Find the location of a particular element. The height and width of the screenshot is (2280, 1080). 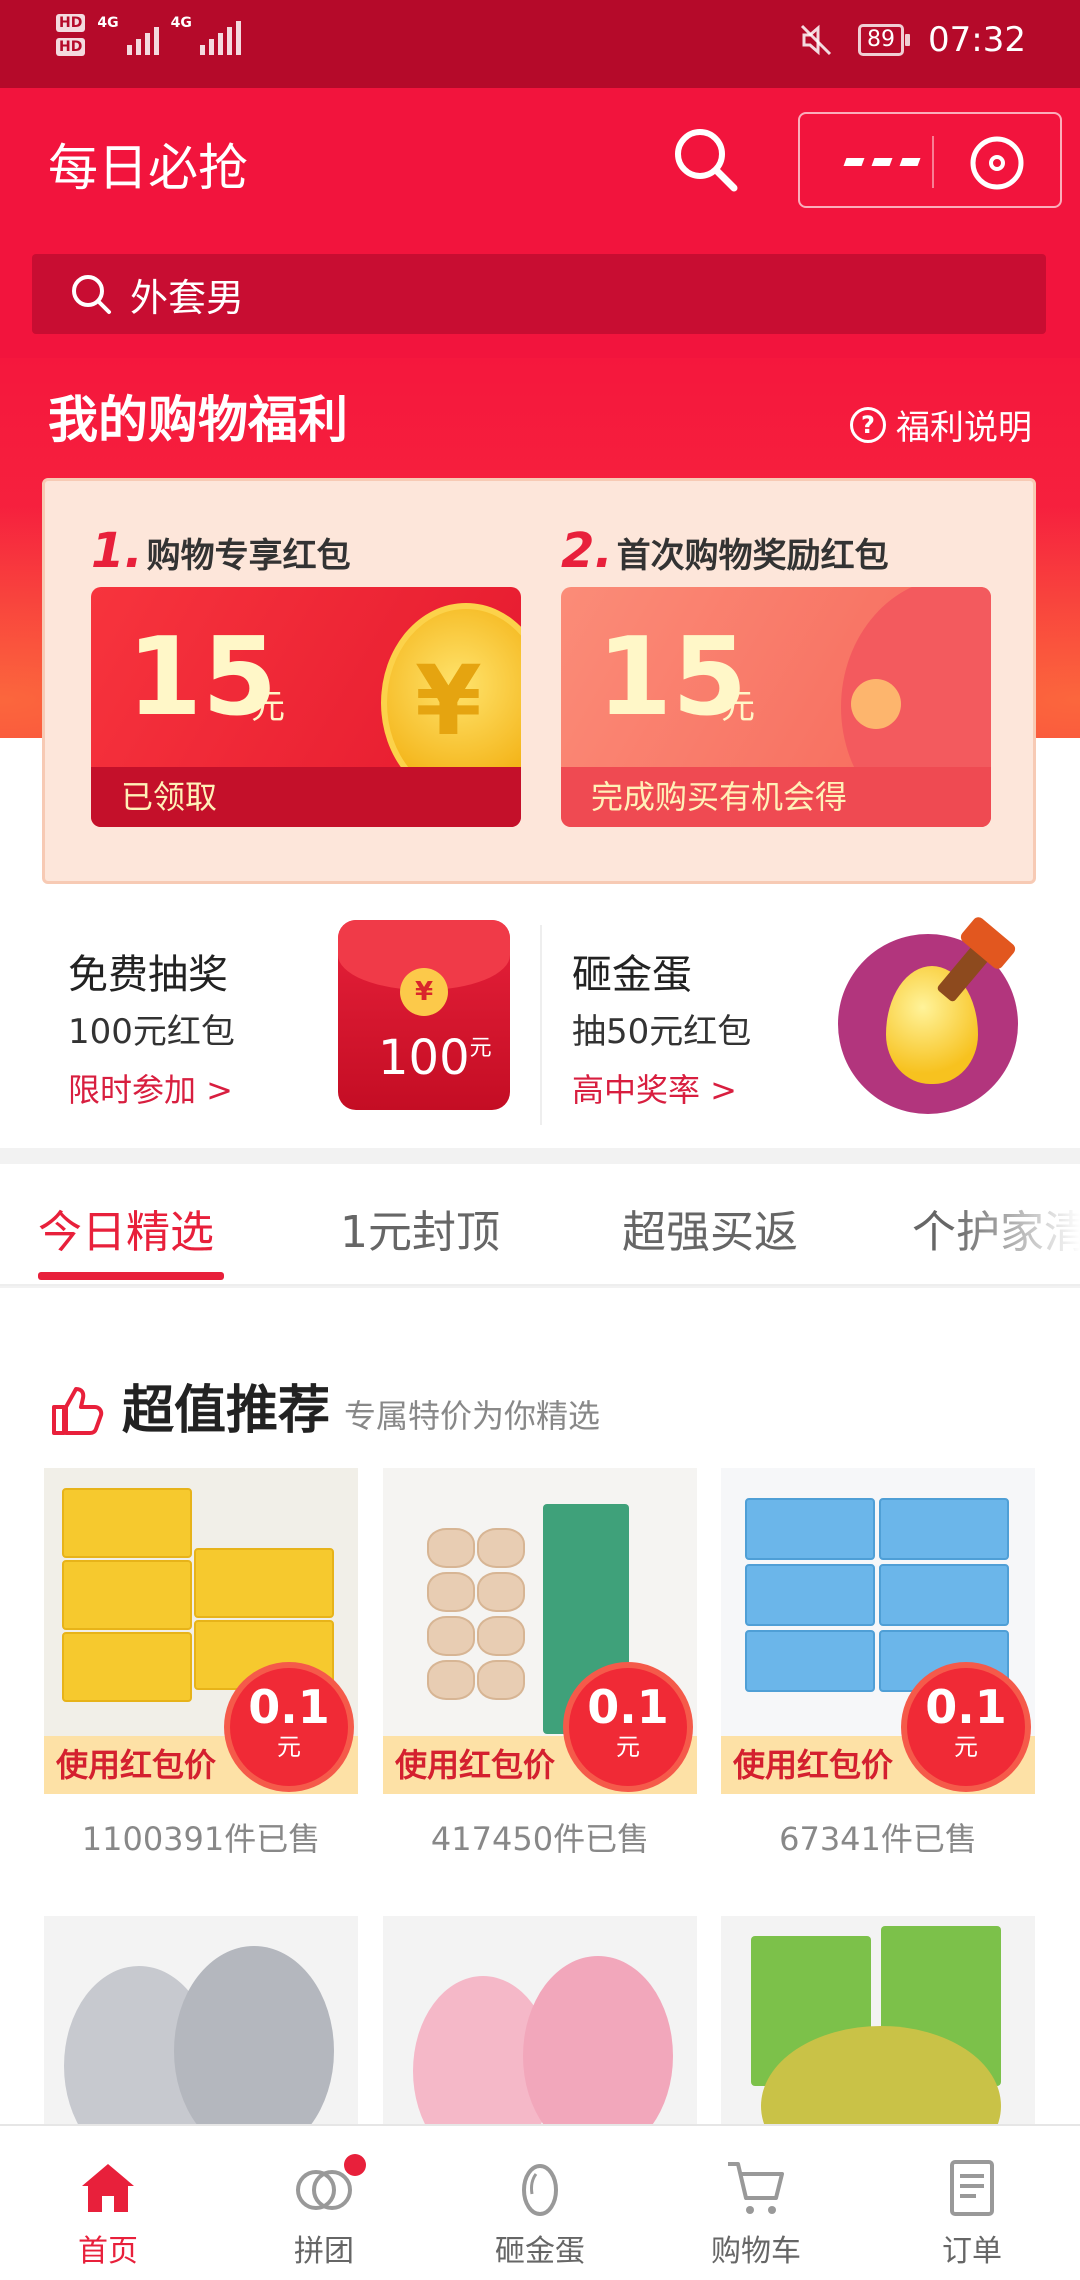

lottery-promo: 免费抽奖 100元红包 限时参加 > is located at coordinates (151, 1052).